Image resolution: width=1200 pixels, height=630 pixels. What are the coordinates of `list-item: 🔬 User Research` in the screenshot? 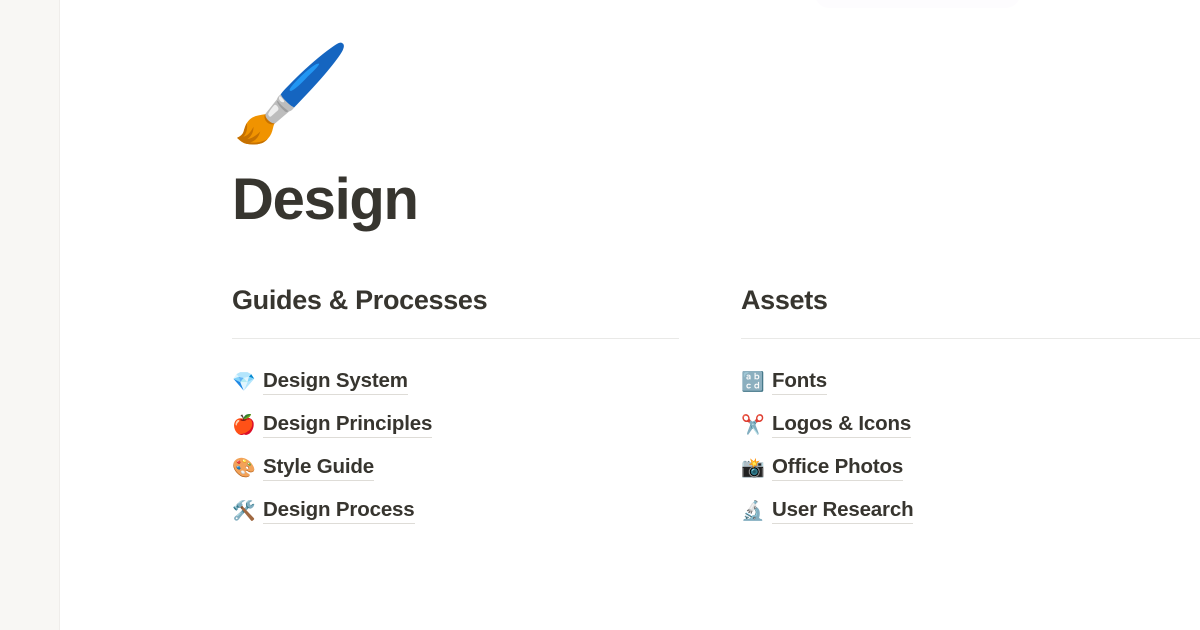 It's located at (970, 511).